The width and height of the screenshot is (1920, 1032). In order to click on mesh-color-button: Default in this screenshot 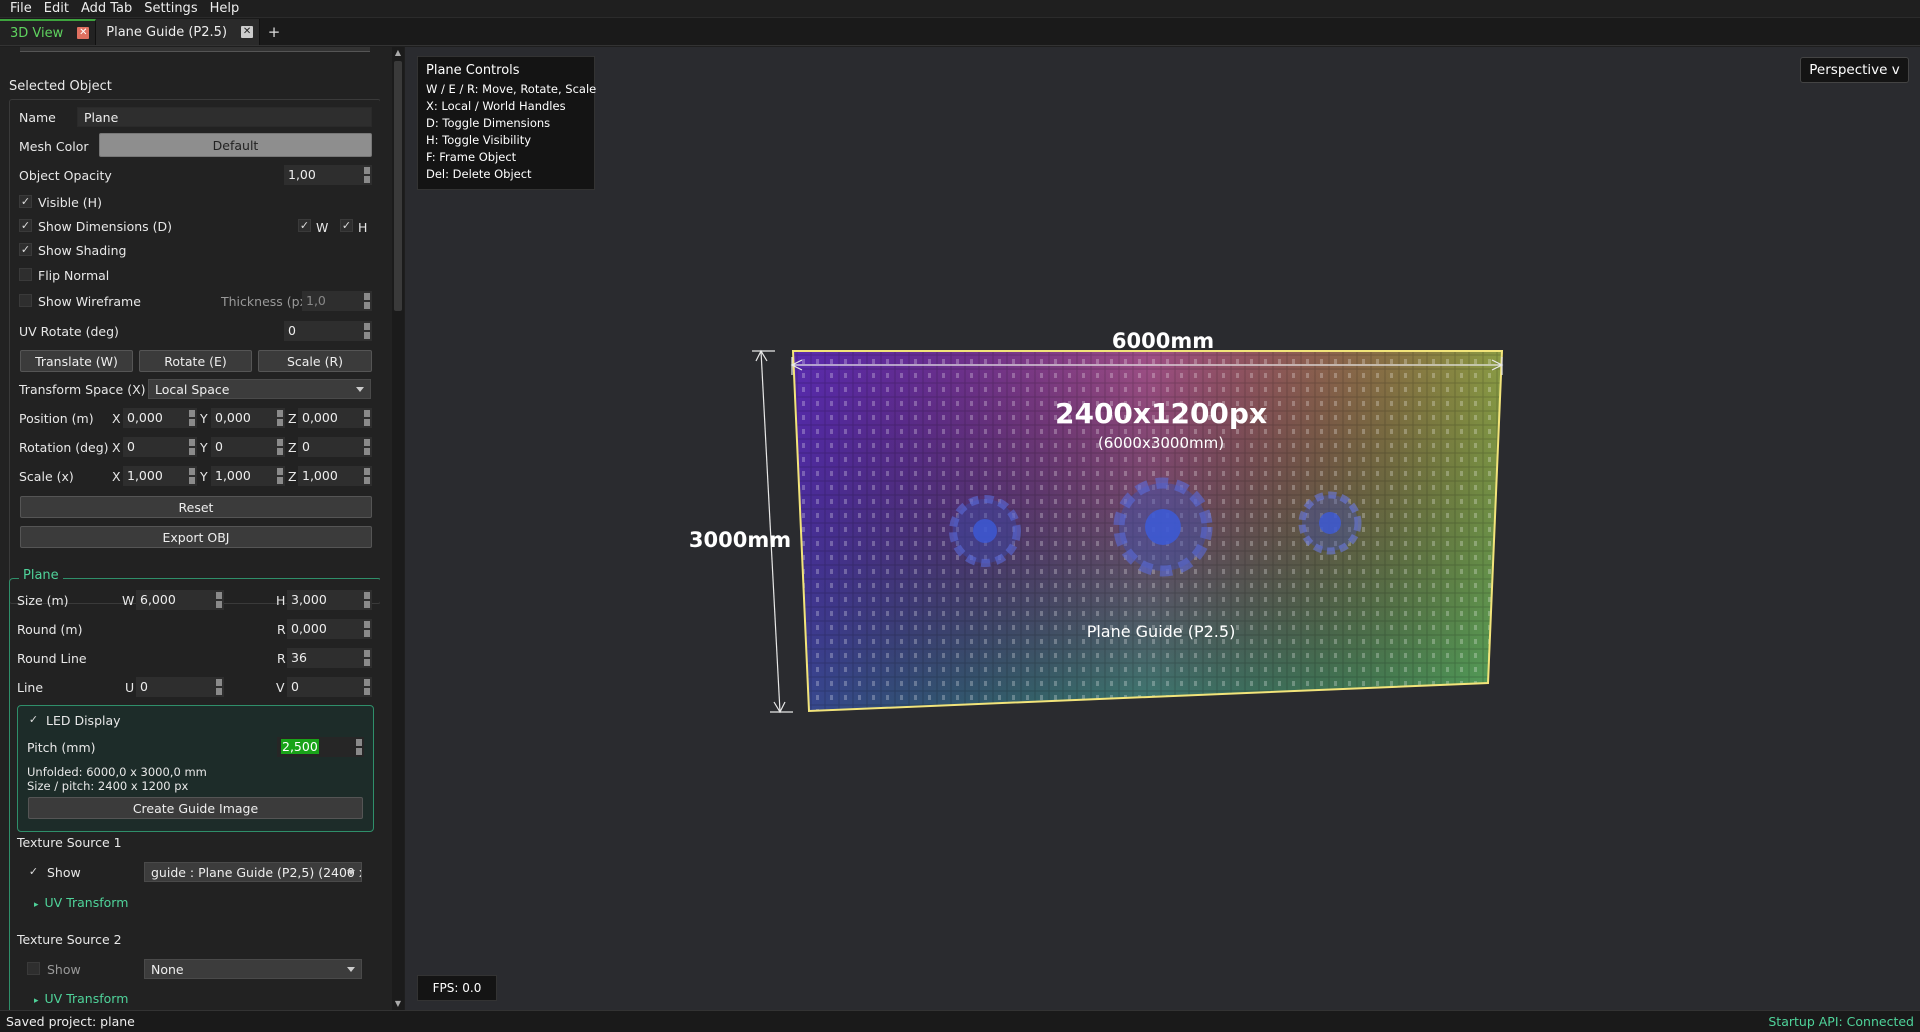, I will do `click(235, 145)`.